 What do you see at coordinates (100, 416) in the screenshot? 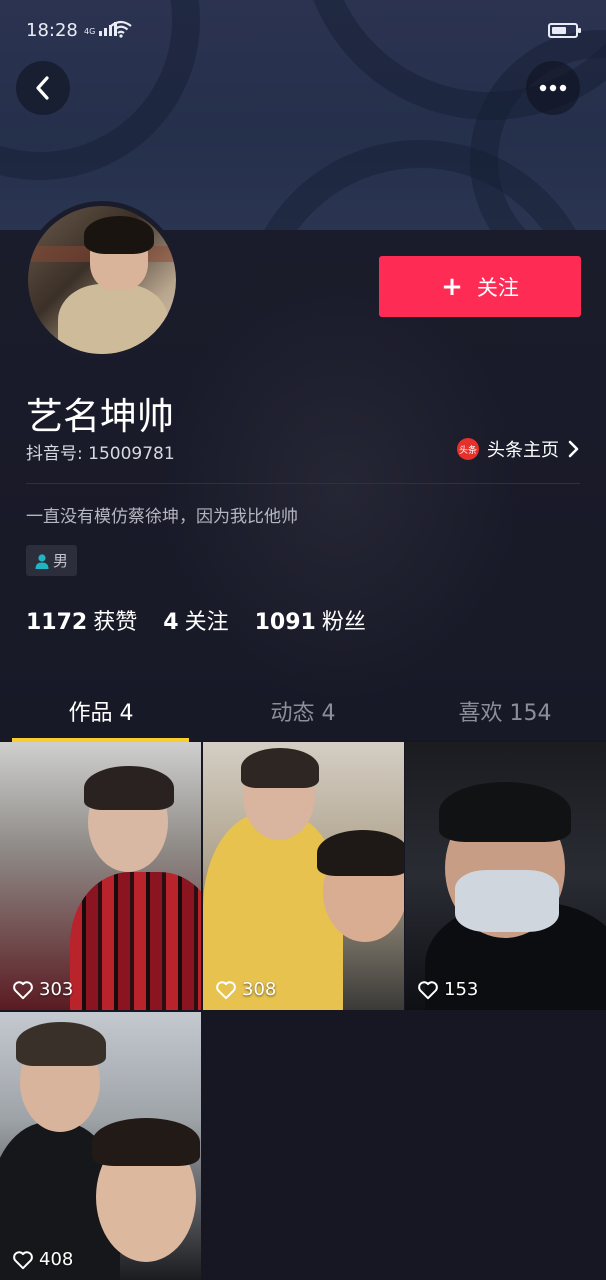
I see `profile-name: 艺名坤帅` at bounding box center [100, 416].